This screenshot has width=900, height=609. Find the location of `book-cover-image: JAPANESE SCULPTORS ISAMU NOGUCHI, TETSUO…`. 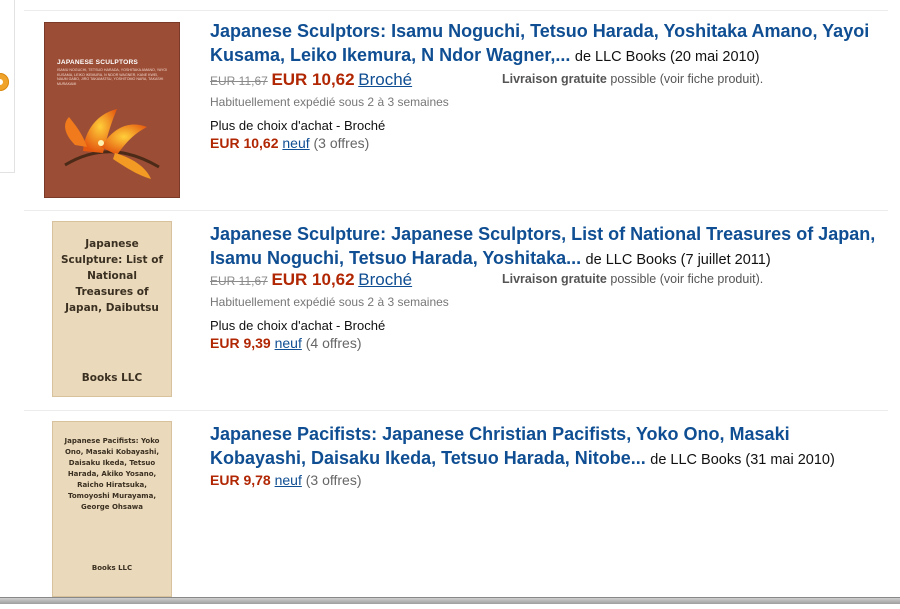

book-cover-image: JAPANESE SCULPTORS ISAMU NOGUCHI, TETSUO… is located at coordinates (112, 110).